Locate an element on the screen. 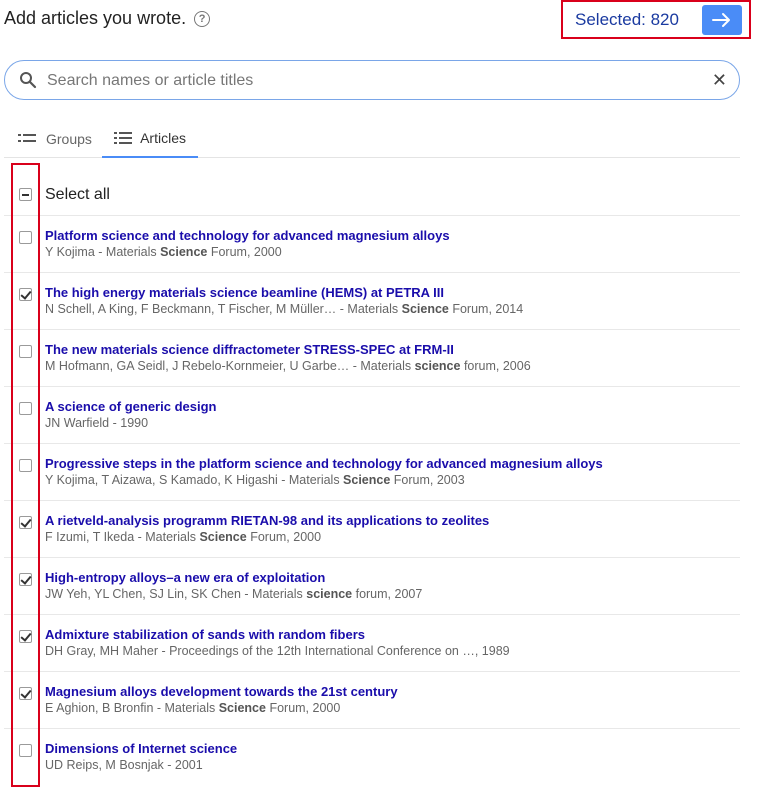 This screenshot has height=787, width=770. select-all-row: Select all is located at coordinates (372, 194).